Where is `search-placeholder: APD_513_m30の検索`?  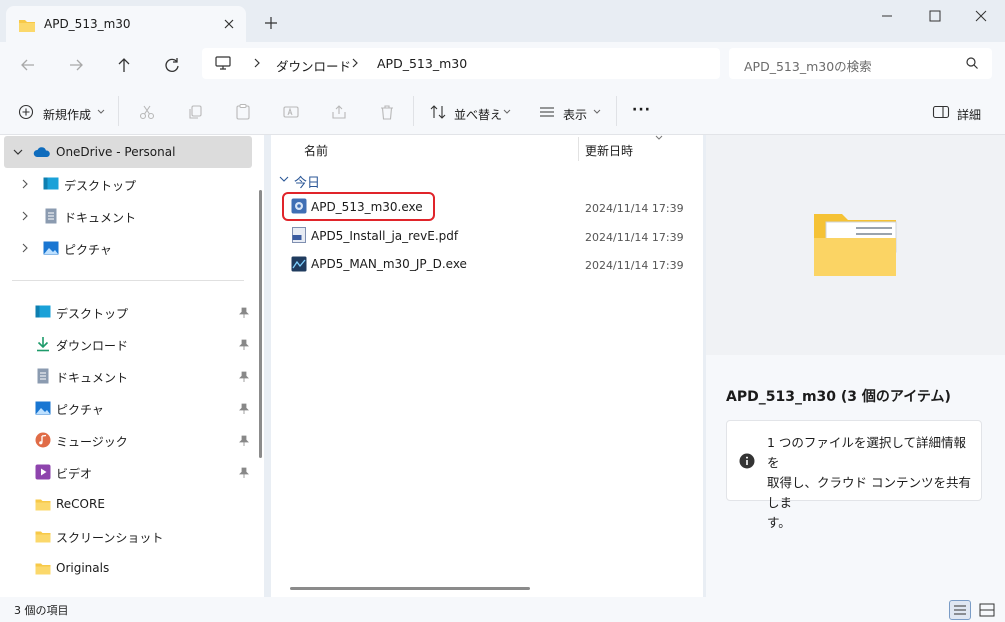 search-placeholder: APD_513_m30の検索 is located at coordinates (808, 66).